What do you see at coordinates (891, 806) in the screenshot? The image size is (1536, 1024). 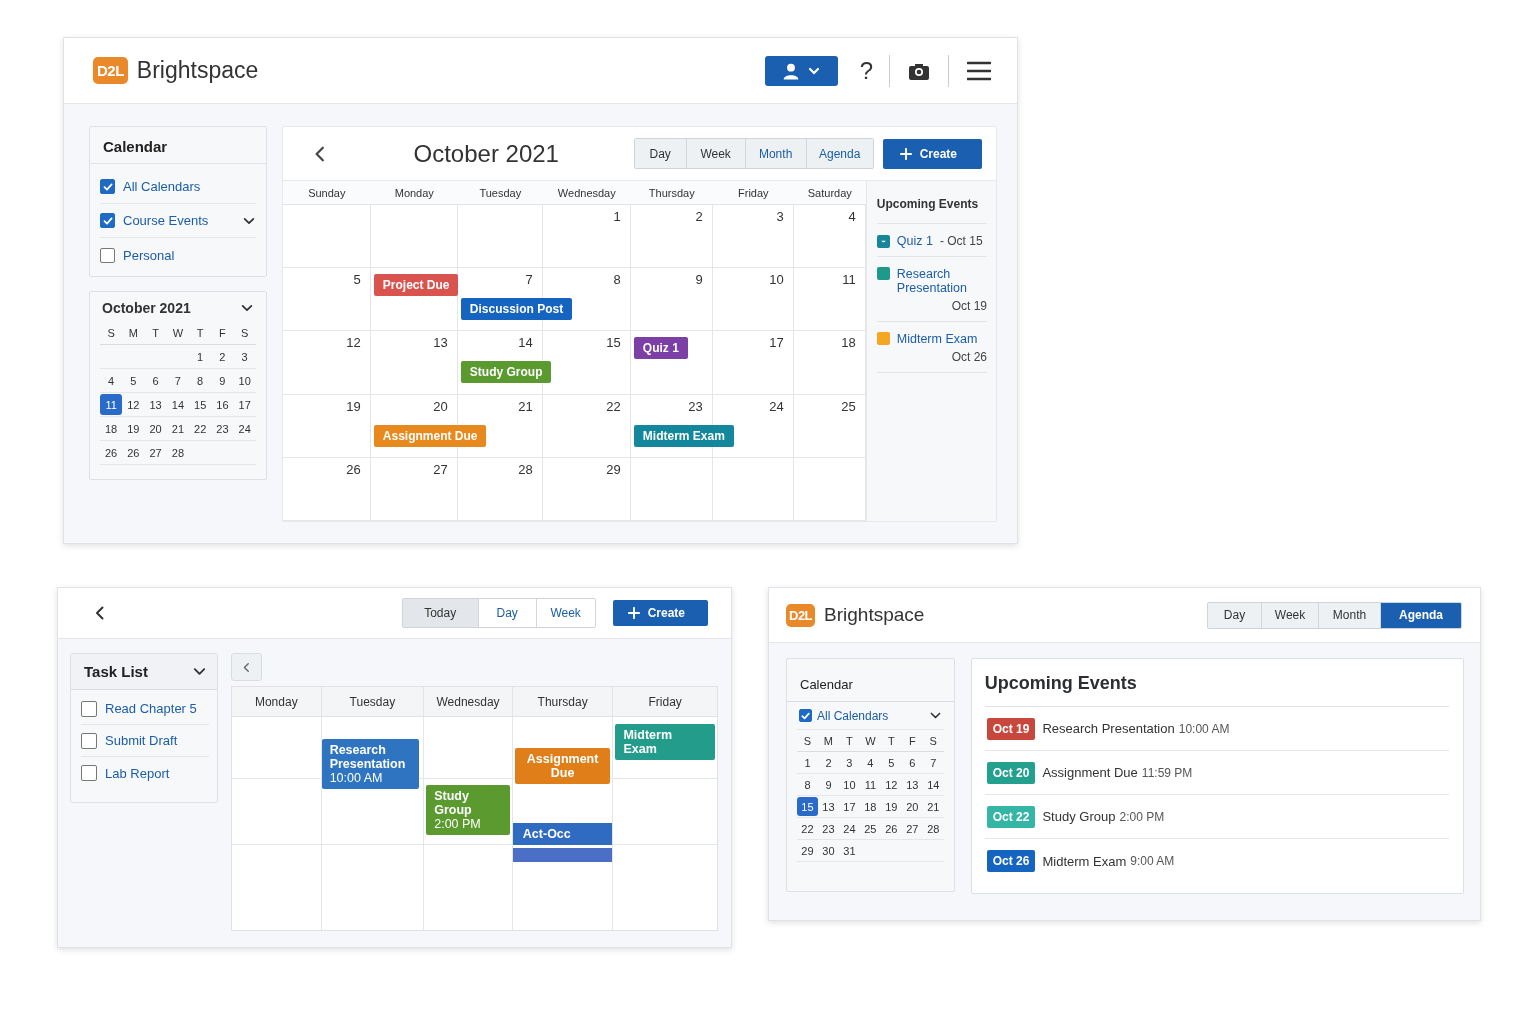 I see `calendar-day: 19` at bounding box center [891, 806].